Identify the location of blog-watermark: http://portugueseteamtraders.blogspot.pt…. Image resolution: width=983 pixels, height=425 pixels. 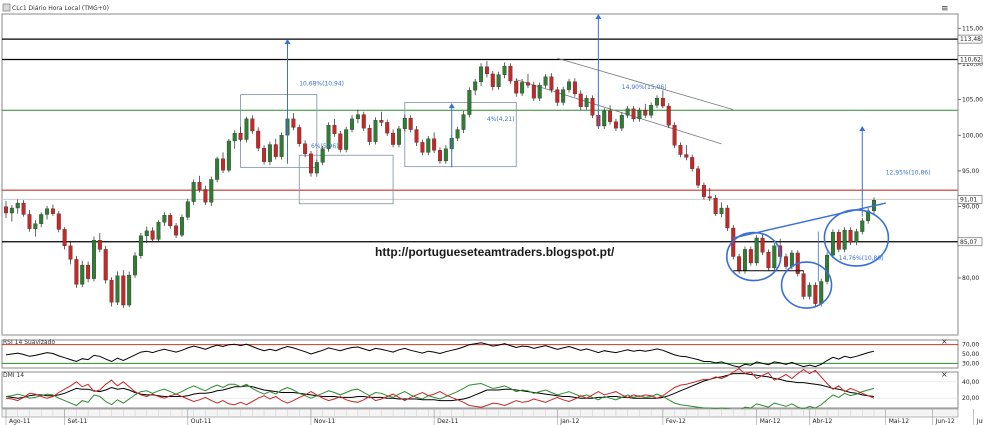
(495, 252).